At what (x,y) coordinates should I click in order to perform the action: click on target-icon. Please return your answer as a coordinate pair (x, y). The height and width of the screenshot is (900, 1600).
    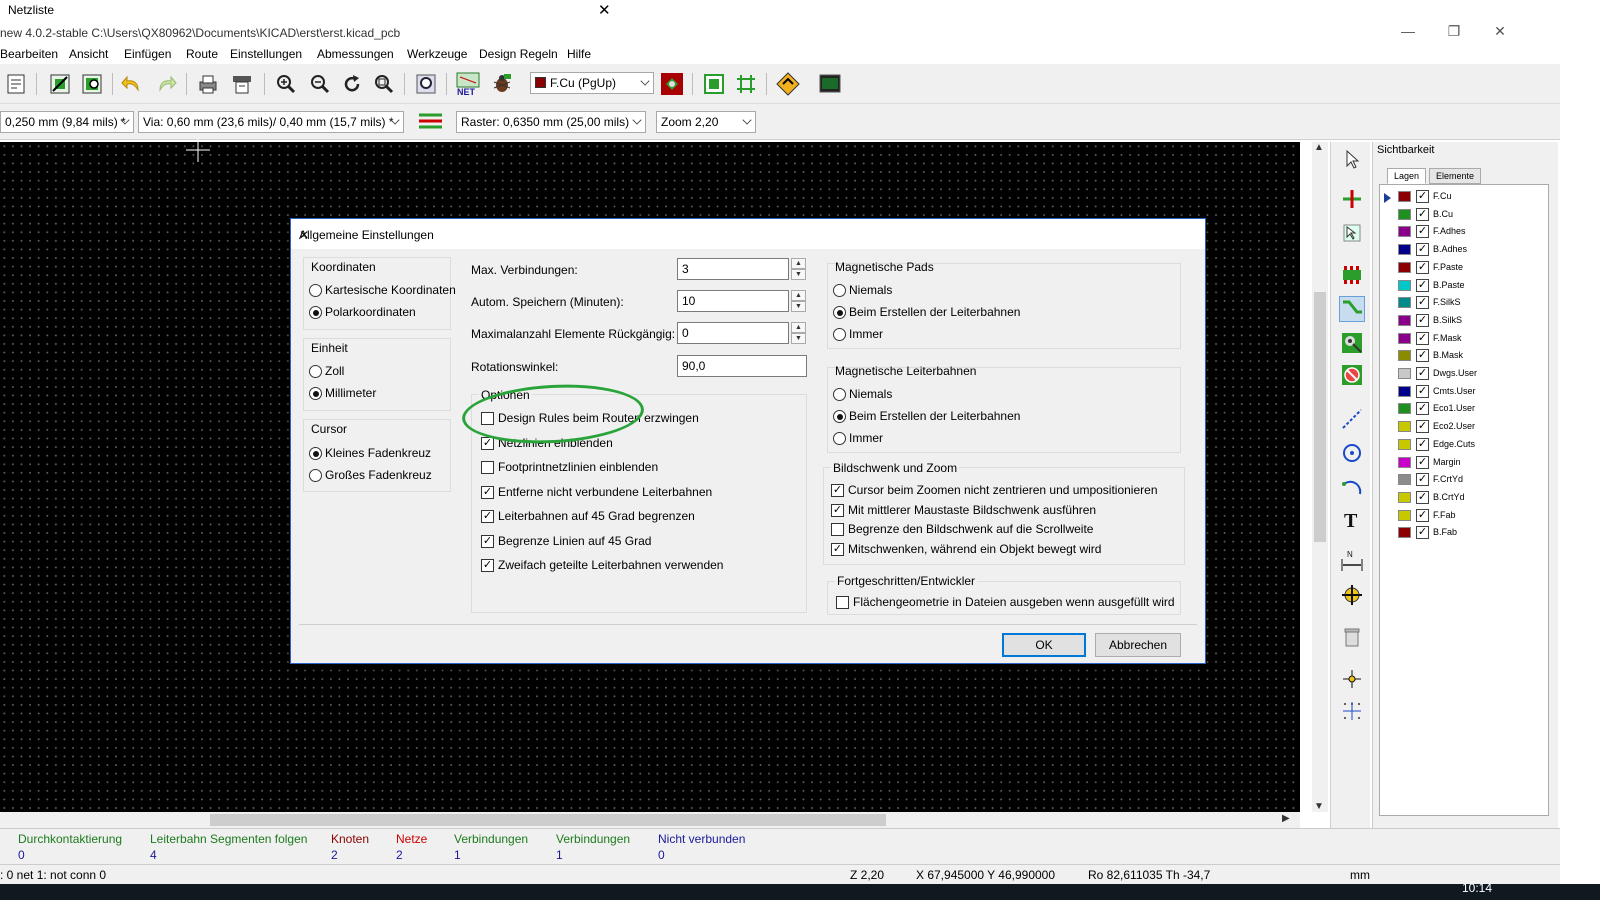
    Looking at the image, I should click on (1352, 595).